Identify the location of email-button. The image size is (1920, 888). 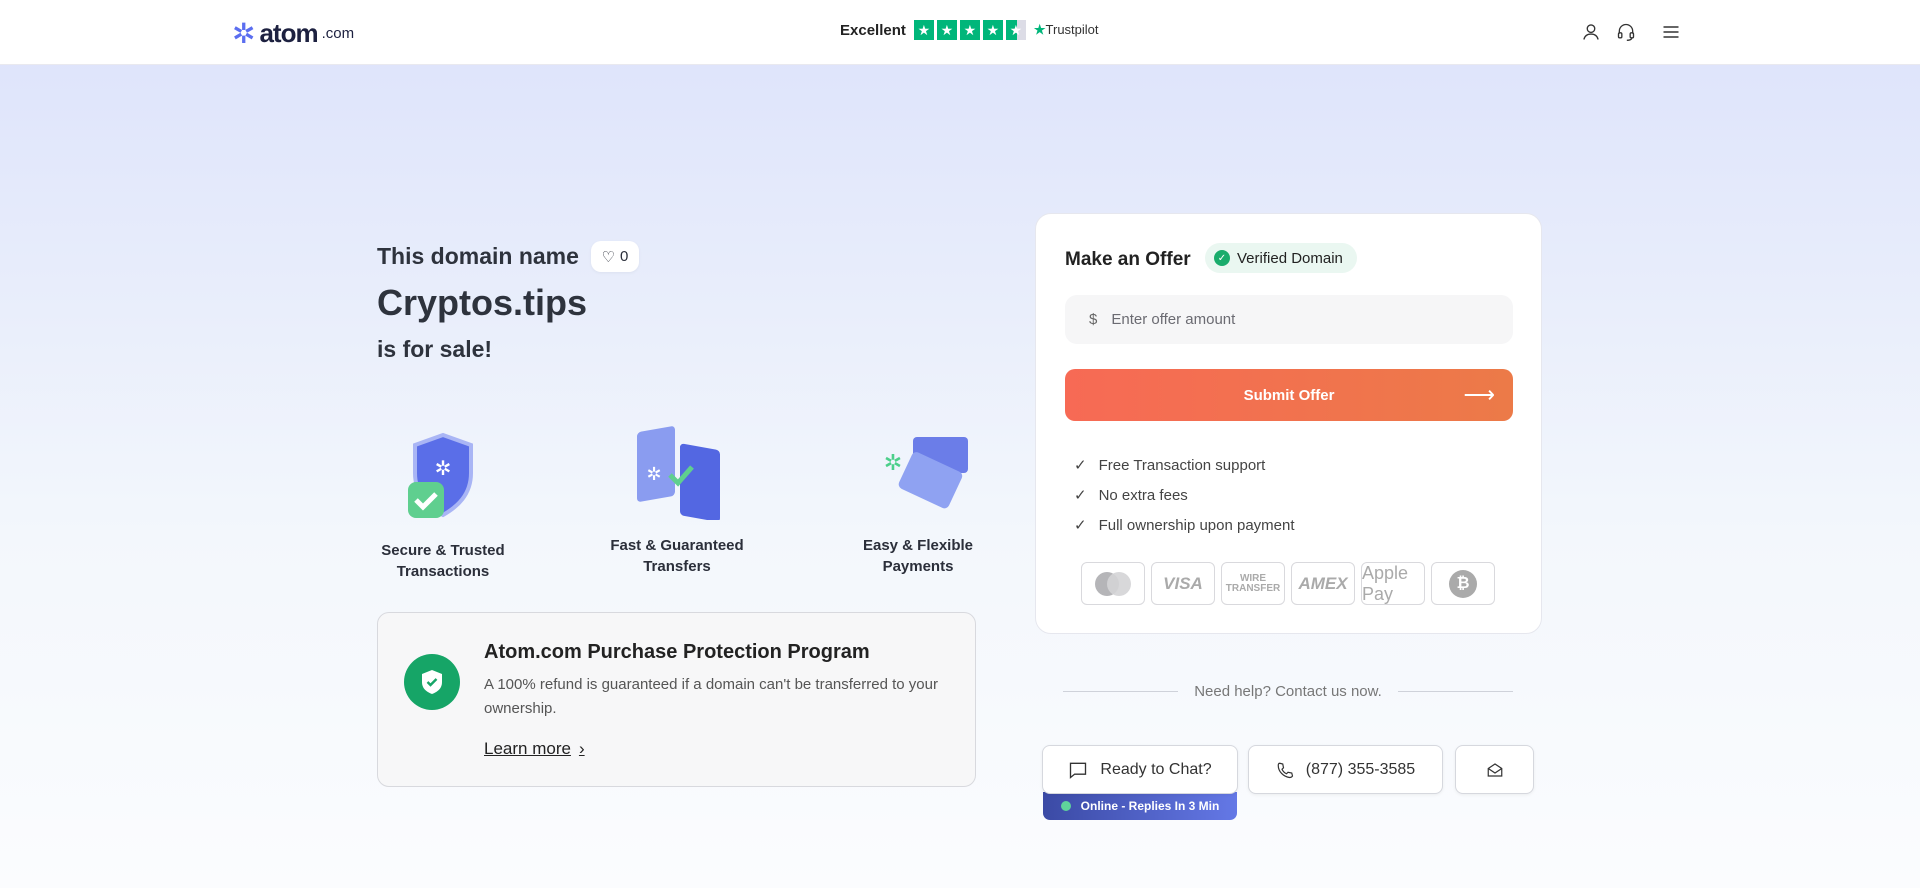
(1494, 769).